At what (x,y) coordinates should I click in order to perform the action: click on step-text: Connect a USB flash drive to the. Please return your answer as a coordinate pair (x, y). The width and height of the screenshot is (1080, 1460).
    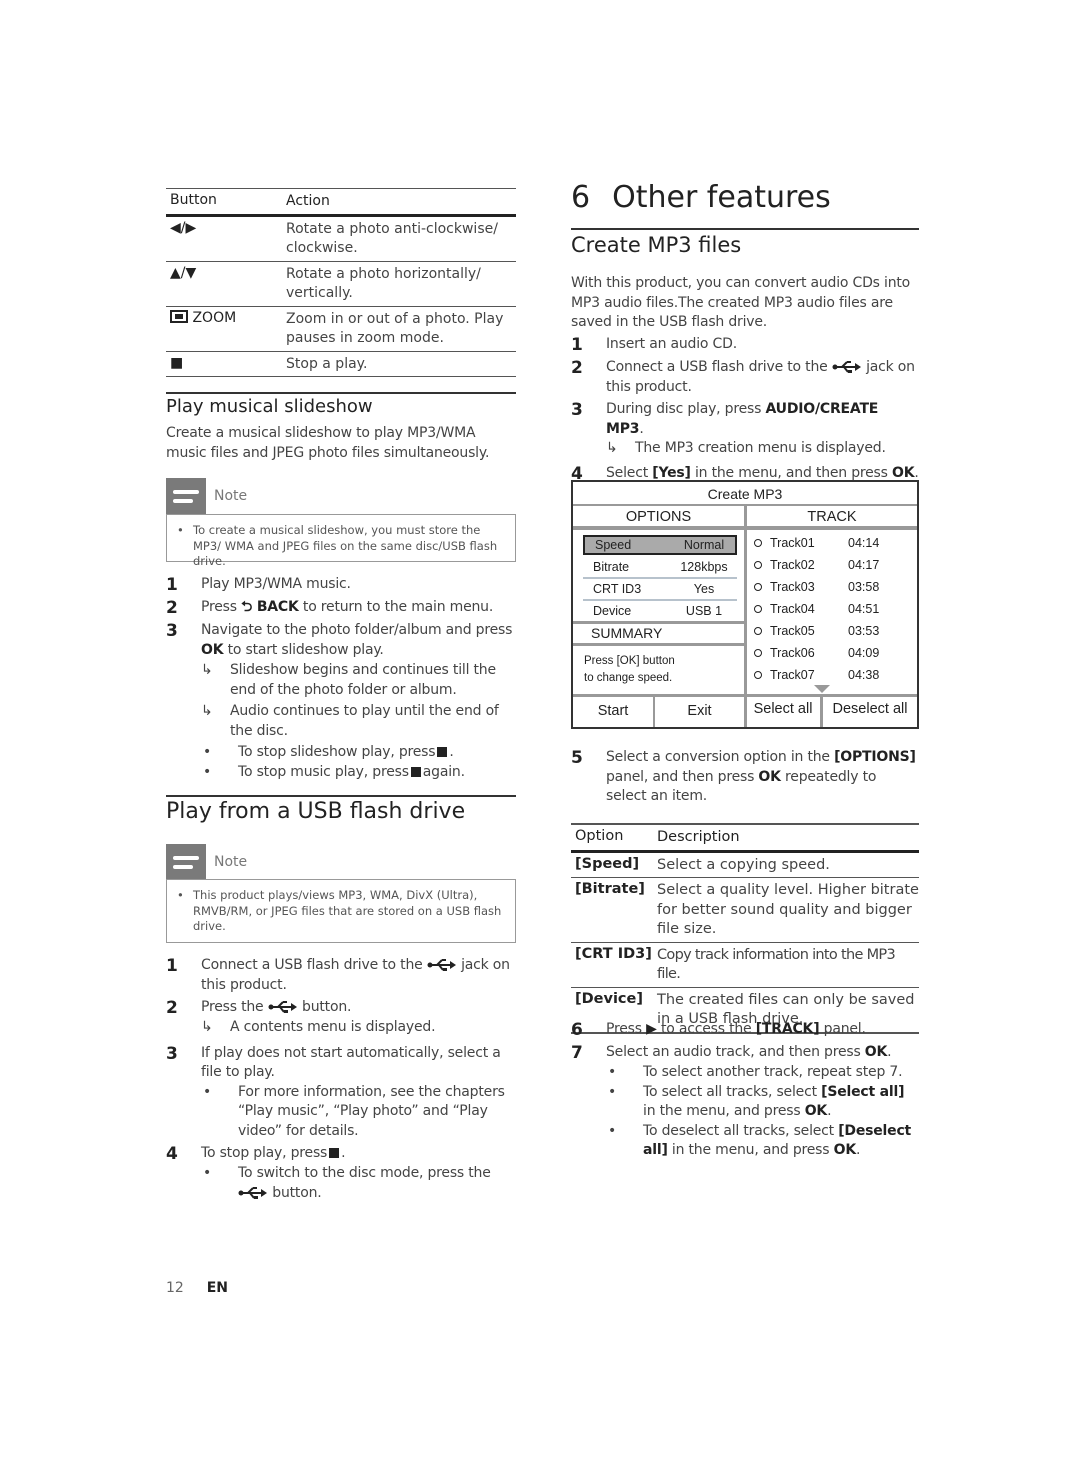
    Looking at the image, I should click on (312, 965).